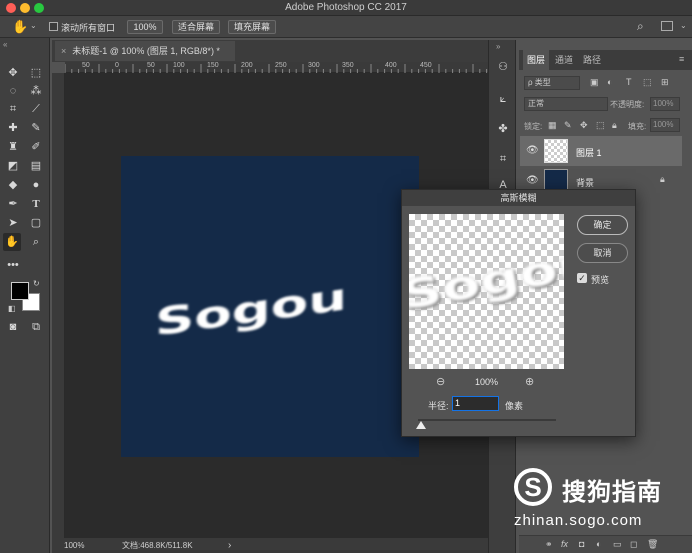 This screenshot has width=692, height=553. Describe the element at coordinates (13, 223) in the screenshot. I see `path-selection-tool-icon: ➤` at that location.